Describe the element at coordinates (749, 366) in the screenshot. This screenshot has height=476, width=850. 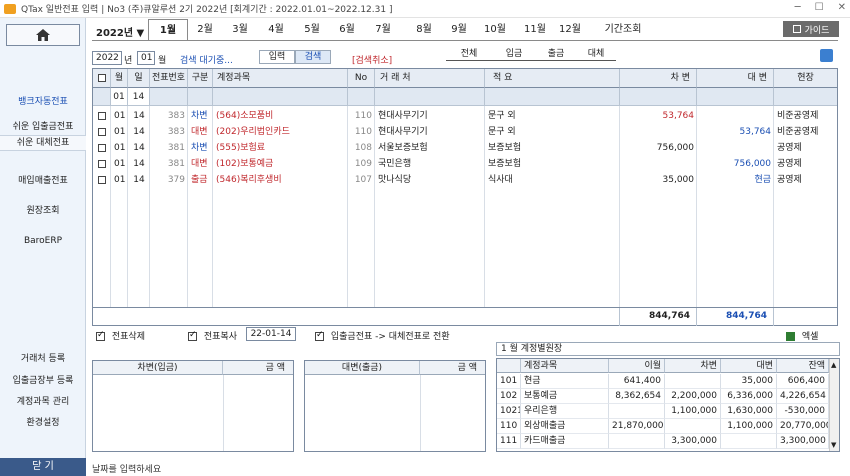
I see `ledger-header-credit: 대변` at that location.